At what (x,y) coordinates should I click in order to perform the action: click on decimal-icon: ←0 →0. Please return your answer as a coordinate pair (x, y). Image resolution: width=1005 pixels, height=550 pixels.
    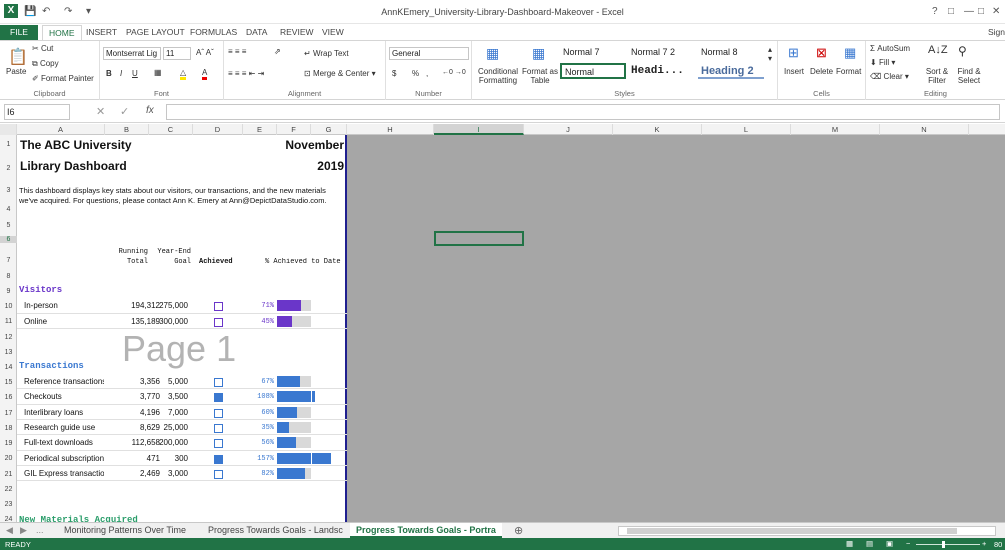
    Looking at the image, I should click on (454, 72).